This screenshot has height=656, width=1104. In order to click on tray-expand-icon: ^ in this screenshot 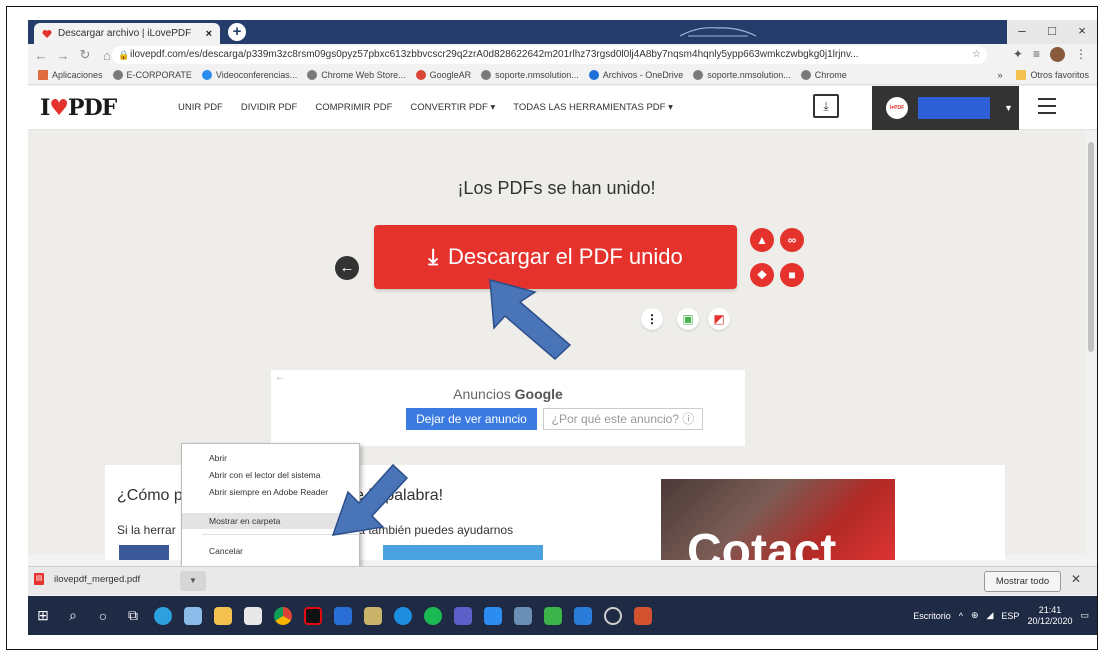, I will do `click(961, 616)`.